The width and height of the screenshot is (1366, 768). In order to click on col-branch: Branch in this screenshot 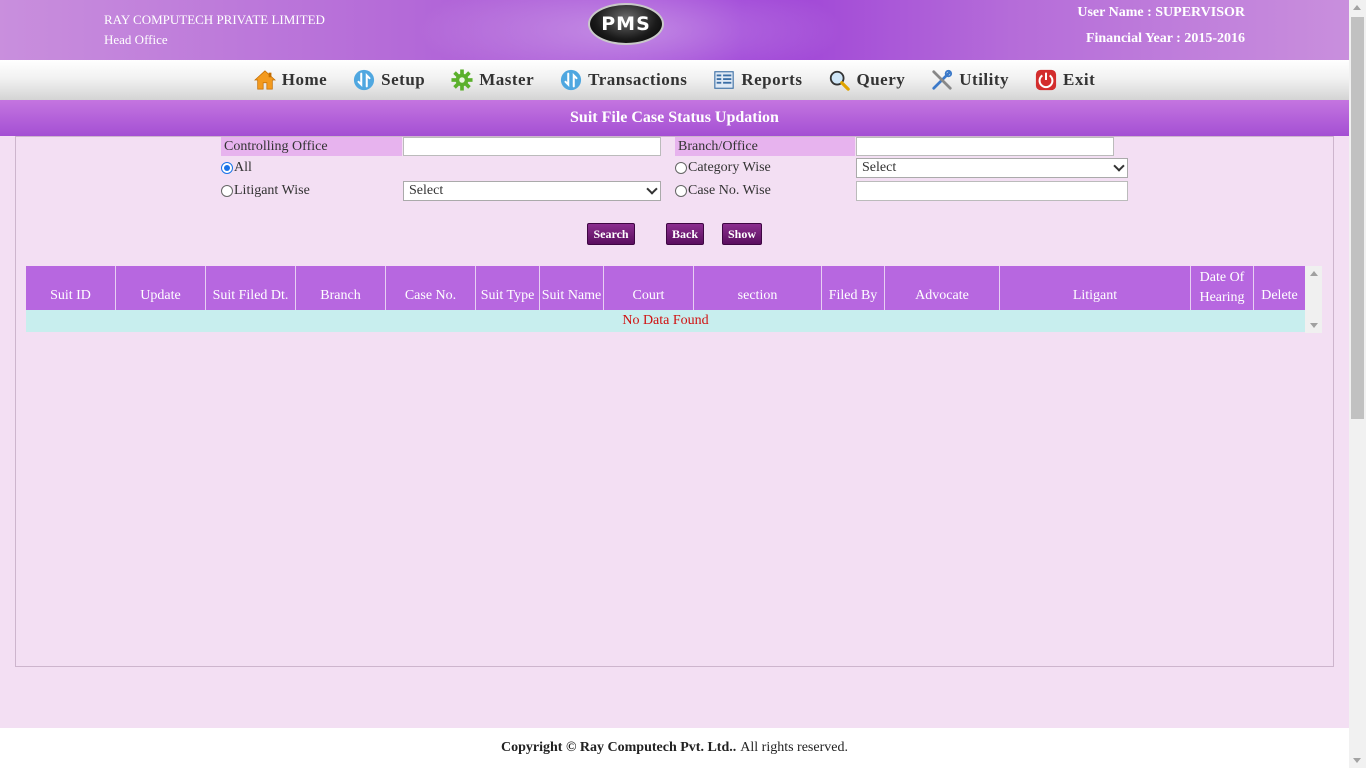, I will do `click(341, 288)`.